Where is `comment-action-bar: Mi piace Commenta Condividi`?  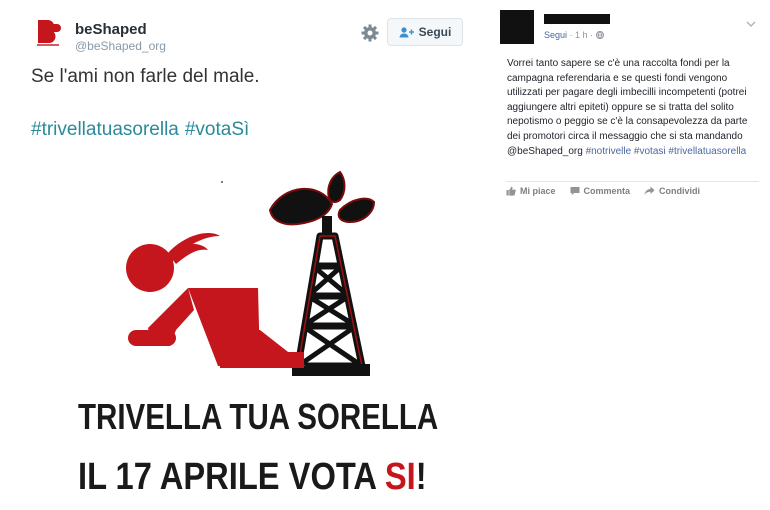
comment-action-bar: Mi piace Commenta Condividi is located at coordinates (610, 191).